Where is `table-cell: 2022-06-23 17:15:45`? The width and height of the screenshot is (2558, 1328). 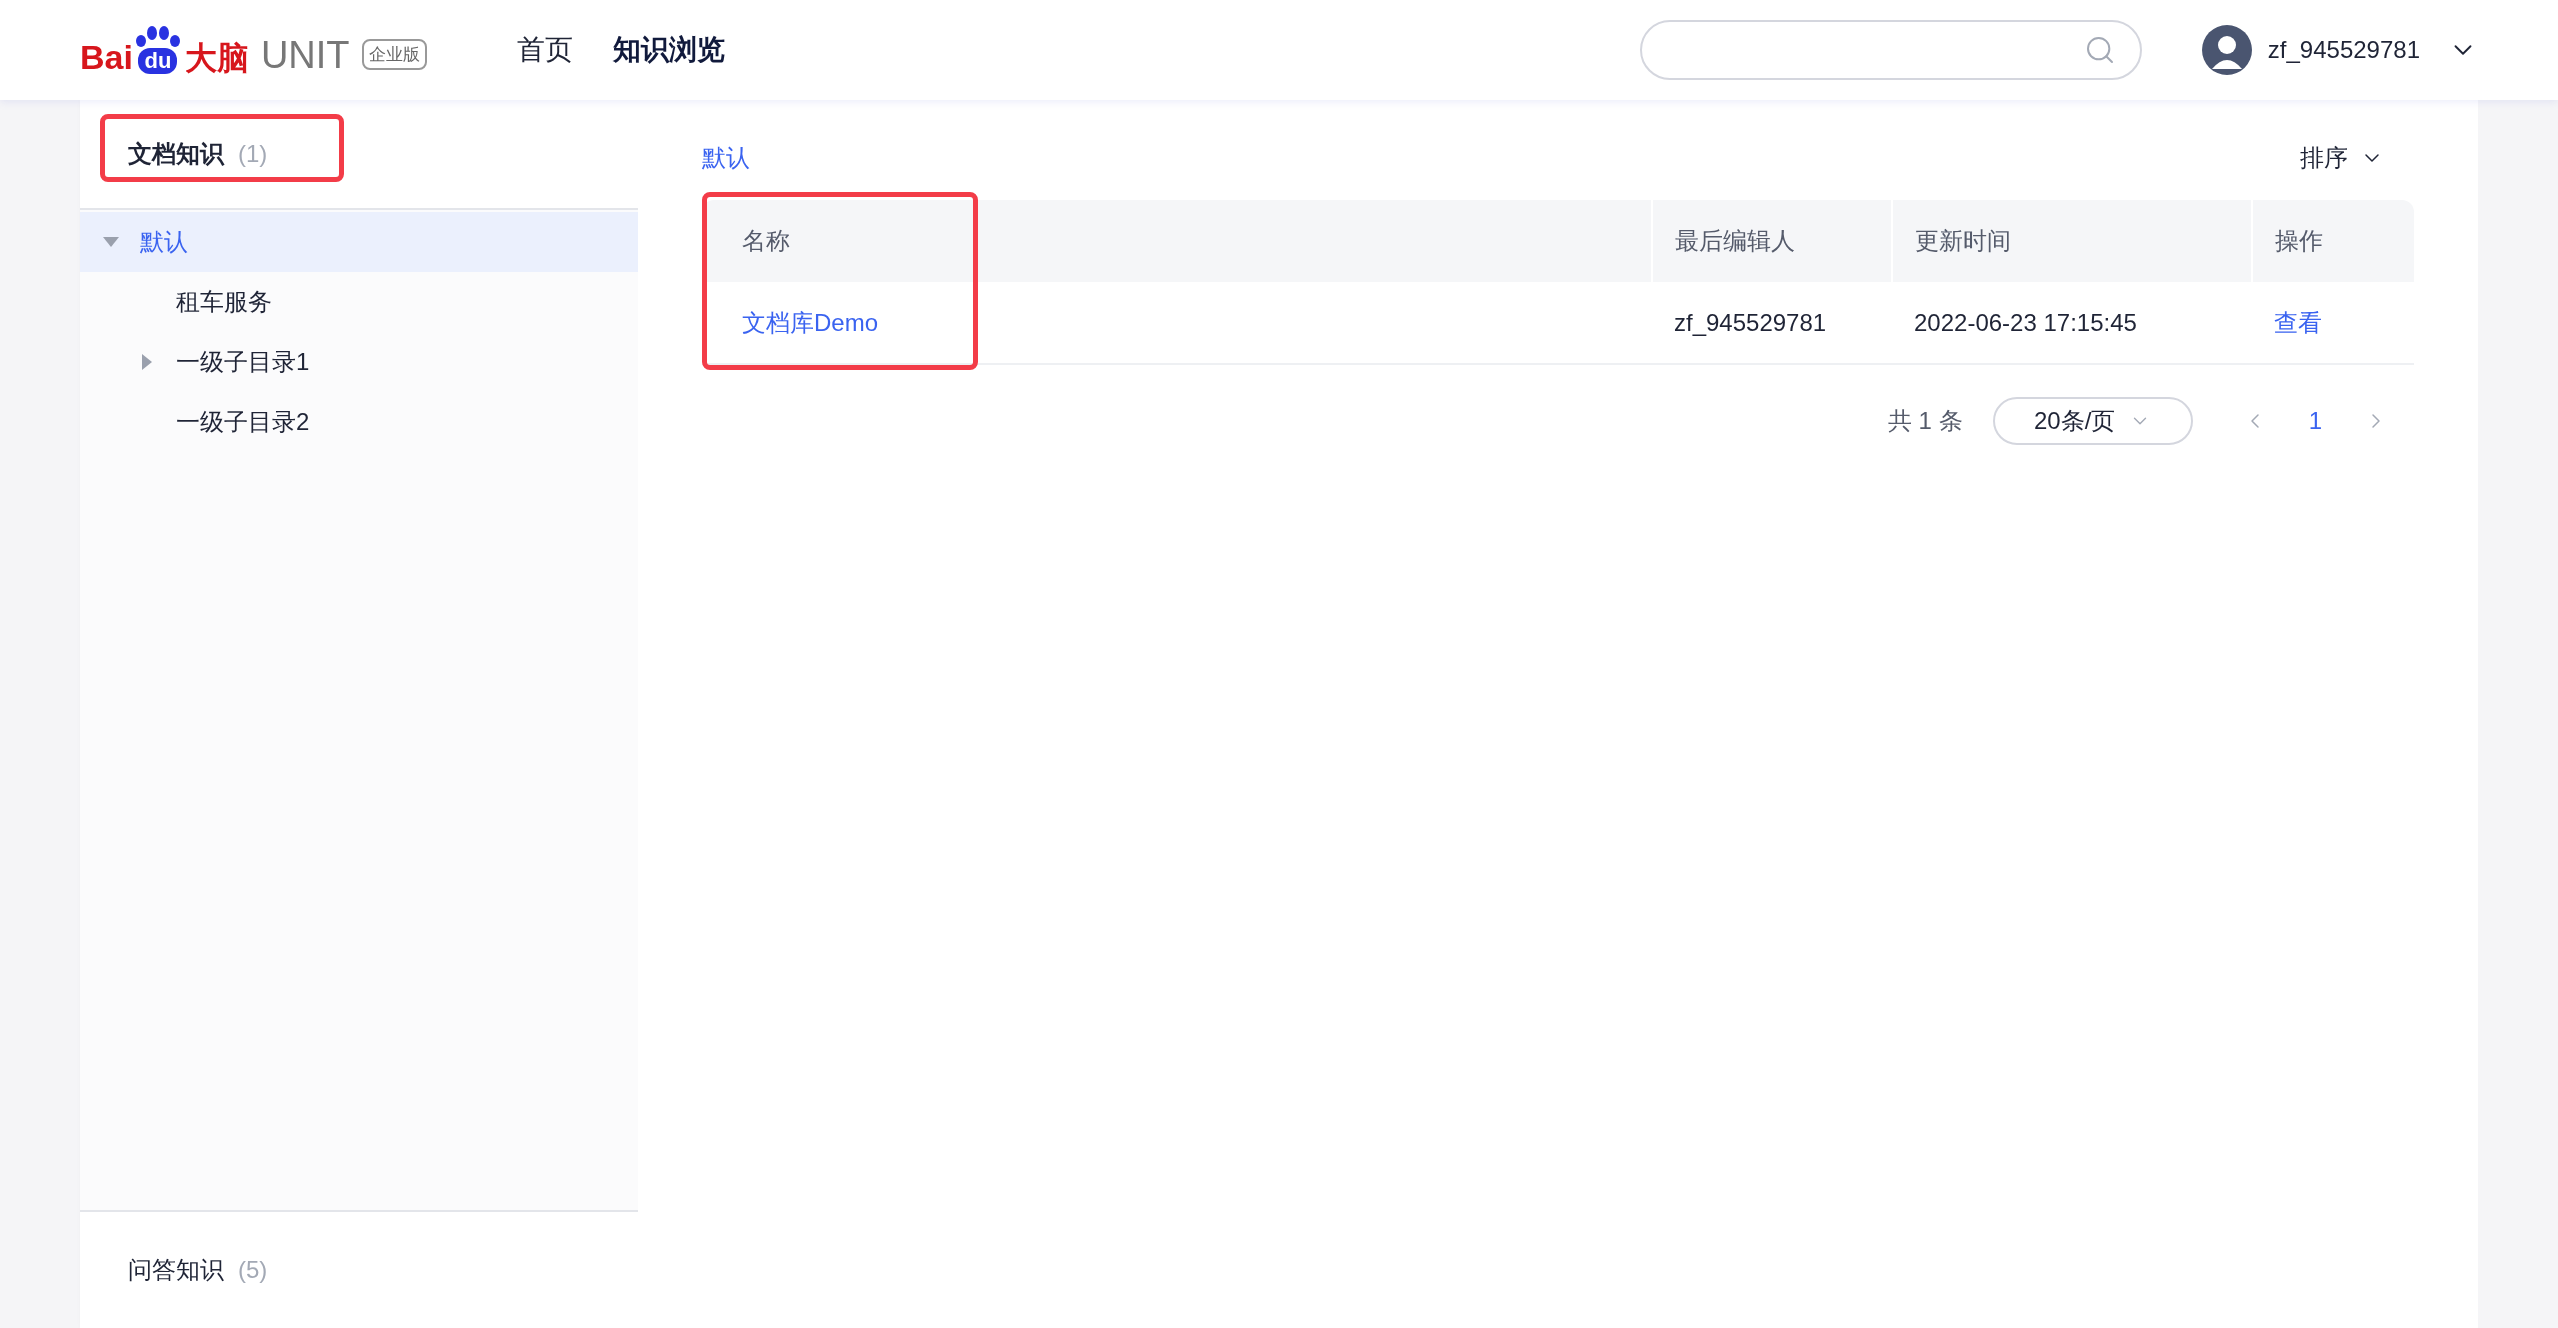 table-cell: 2022-06-23 17:15:45 is located at coordinates (2072, 323).